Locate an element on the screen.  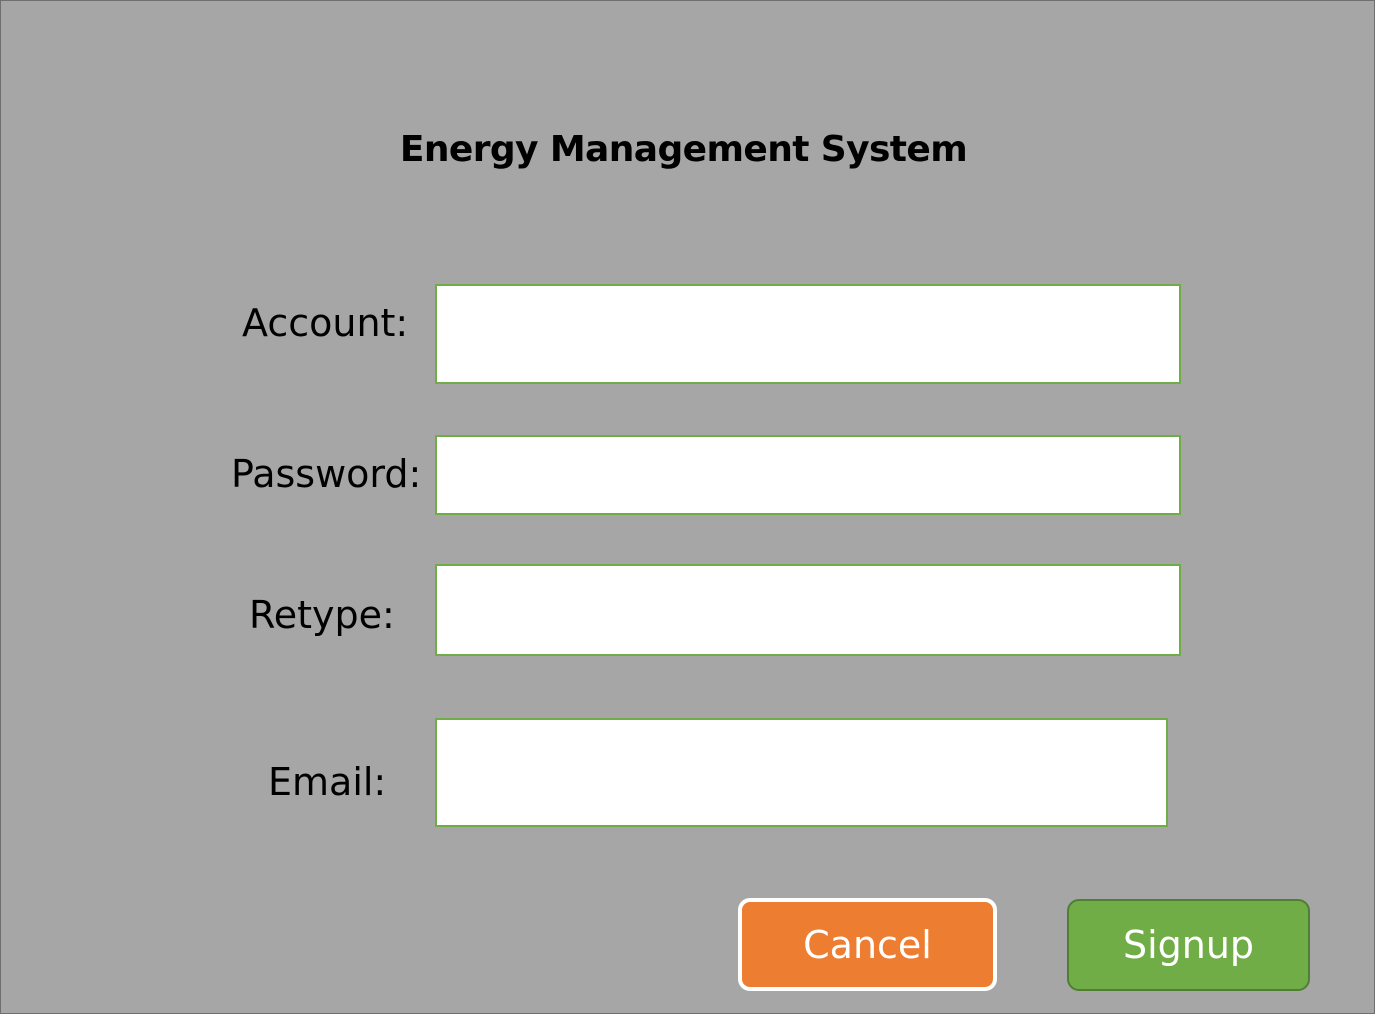
cancel-button: Cancel is located at coordinates (867, 944).